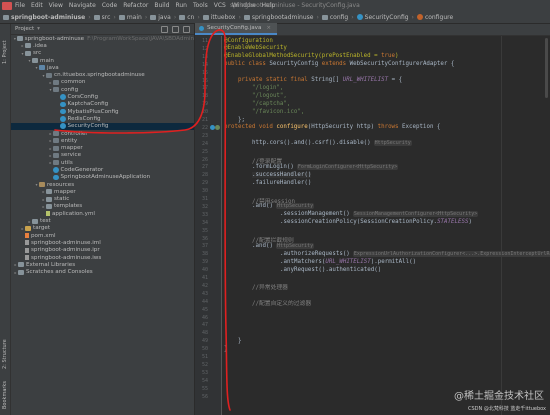 The image size is (550, 415). What do you see at coordinates (282, 174) in the screenshot?
I see `code-line: .successHandler()` at bounding box center [282, 174].